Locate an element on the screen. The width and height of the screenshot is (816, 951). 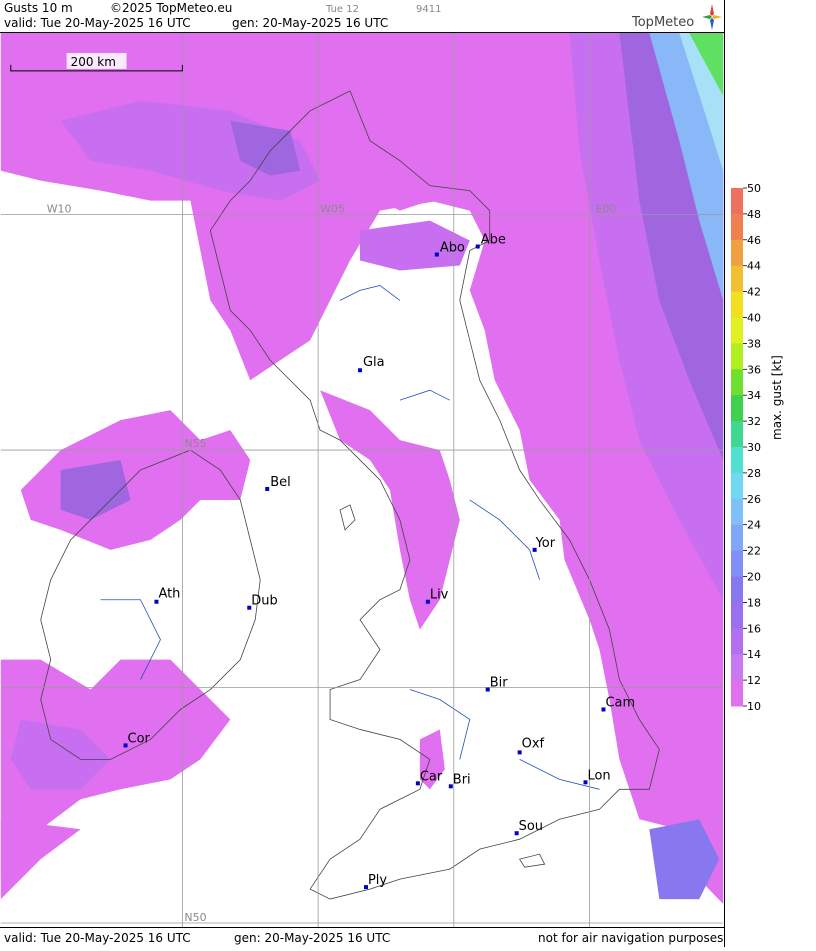
copyright: ©2025 TopMeteo.eu is located at coordinates (171, 8).